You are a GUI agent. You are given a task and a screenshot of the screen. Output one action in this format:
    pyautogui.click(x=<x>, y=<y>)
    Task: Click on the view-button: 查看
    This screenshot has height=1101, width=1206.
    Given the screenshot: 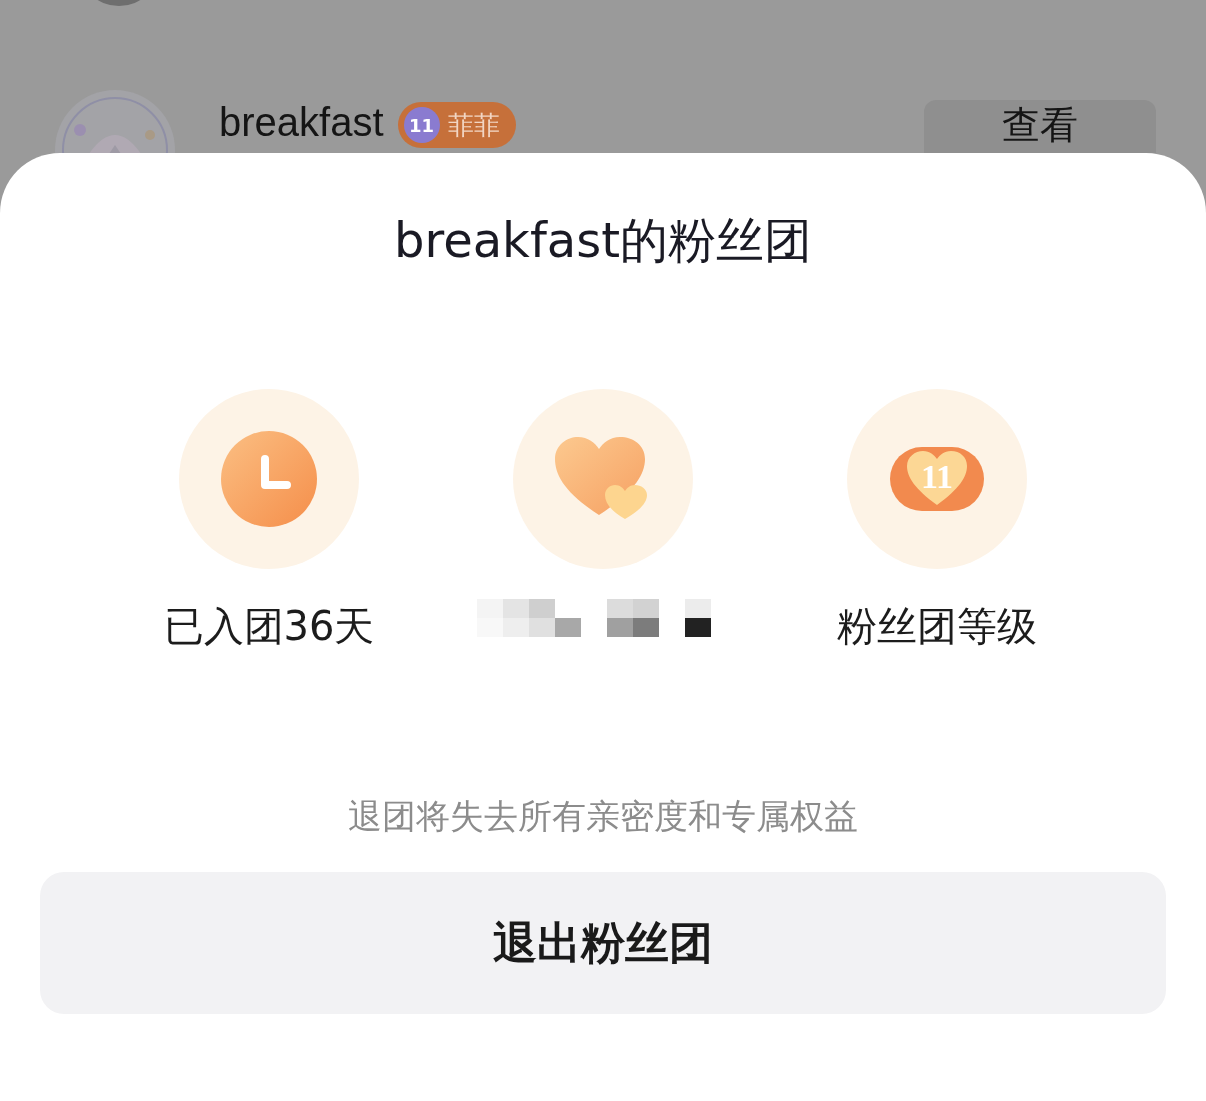 What is the action you would take?
    pyautogui.click(x=1040, y=126)
    